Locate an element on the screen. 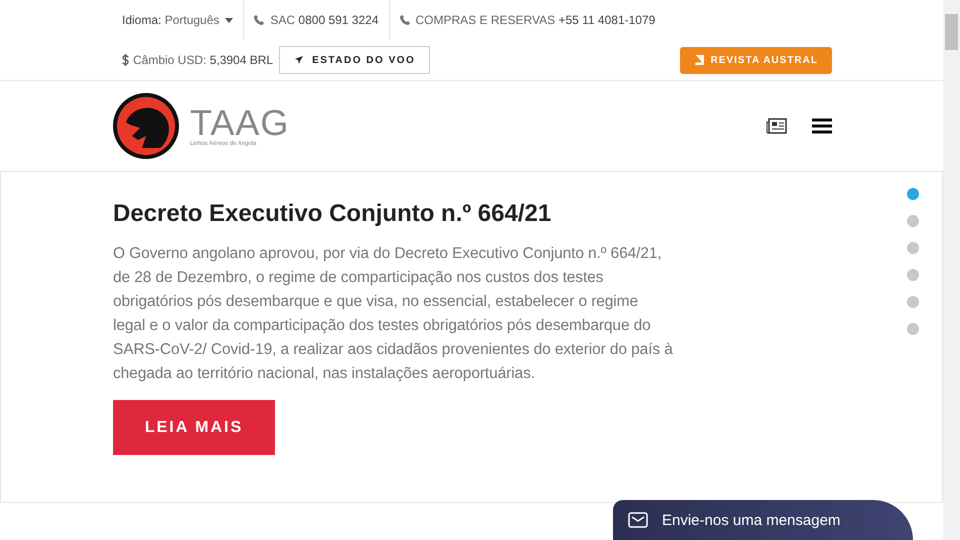 The image size is (960, 540). logo-name: TAAG is located at coordinates (240, 123).